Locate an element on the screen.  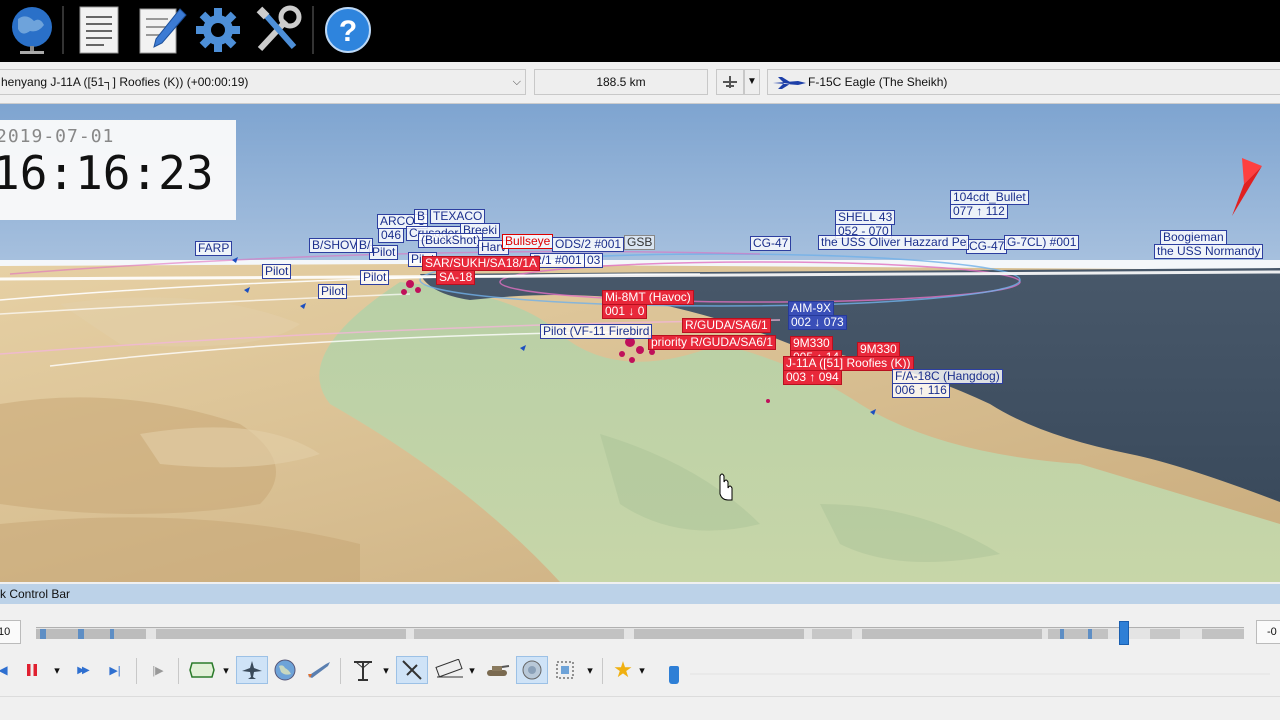
camera-frame-icon is located at coordinates (202, 670).